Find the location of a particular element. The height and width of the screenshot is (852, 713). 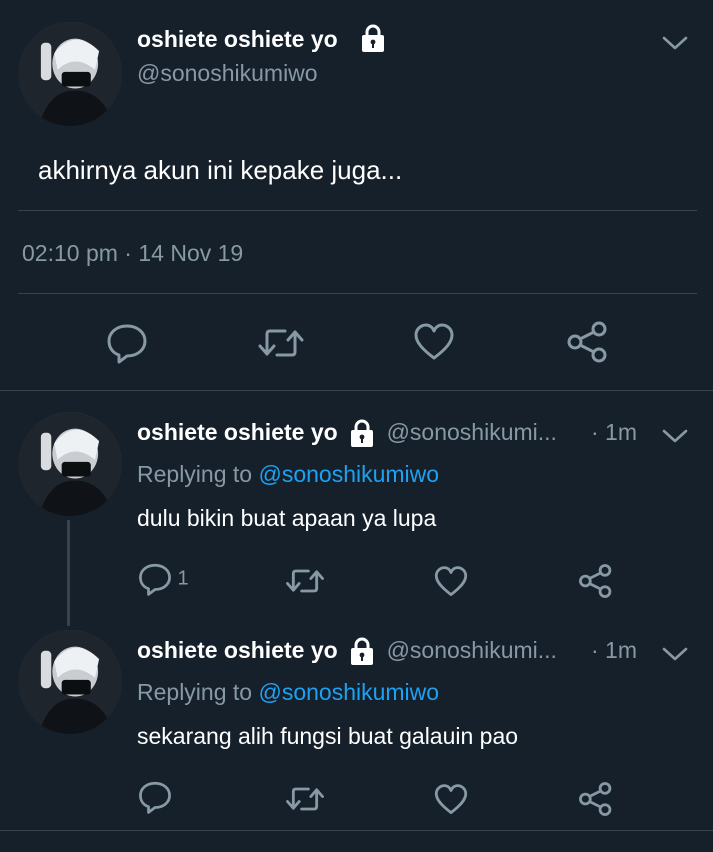

reply-button is located at coordinates (155, 797).